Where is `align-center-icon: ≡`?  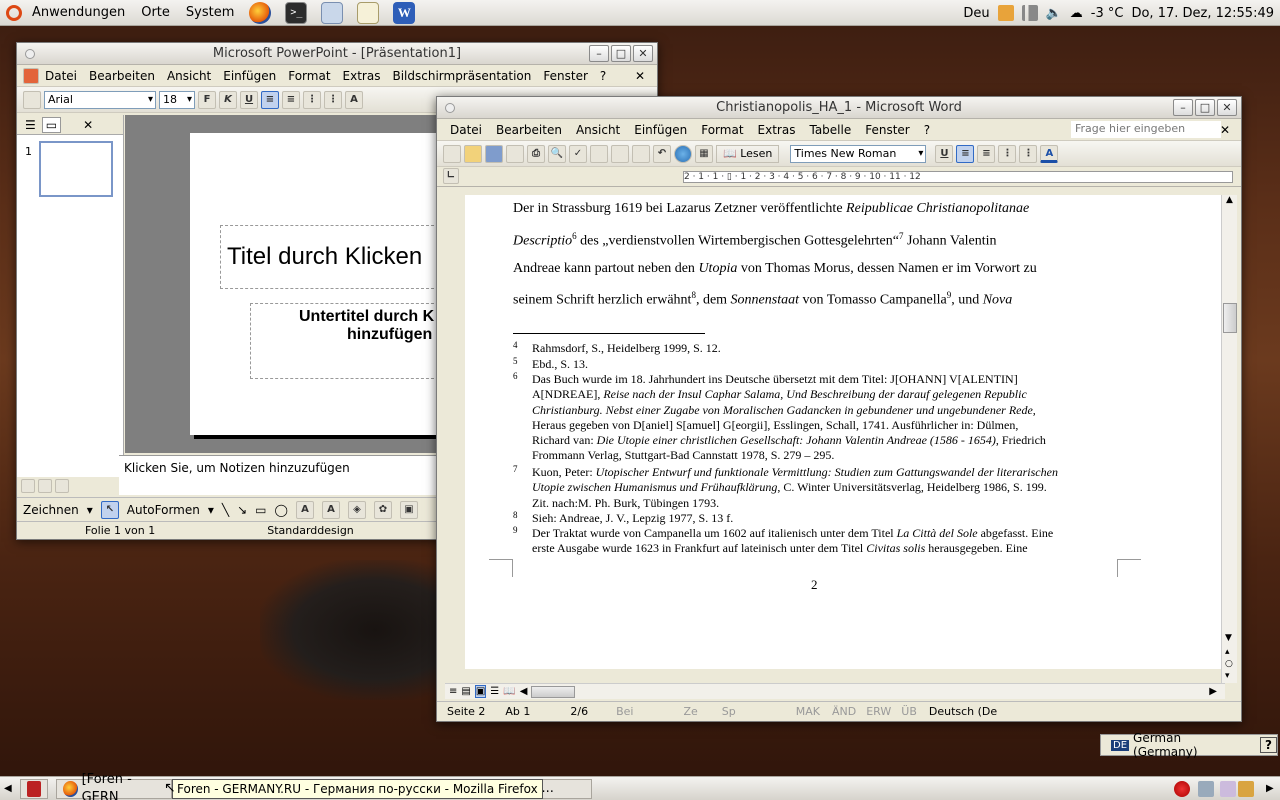
align-center-icon: ≡ is located at coordinates (291, 99).